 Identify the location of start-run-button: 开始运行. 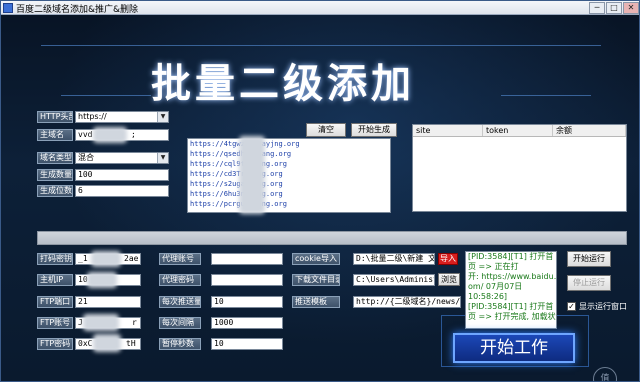
(589, 259).